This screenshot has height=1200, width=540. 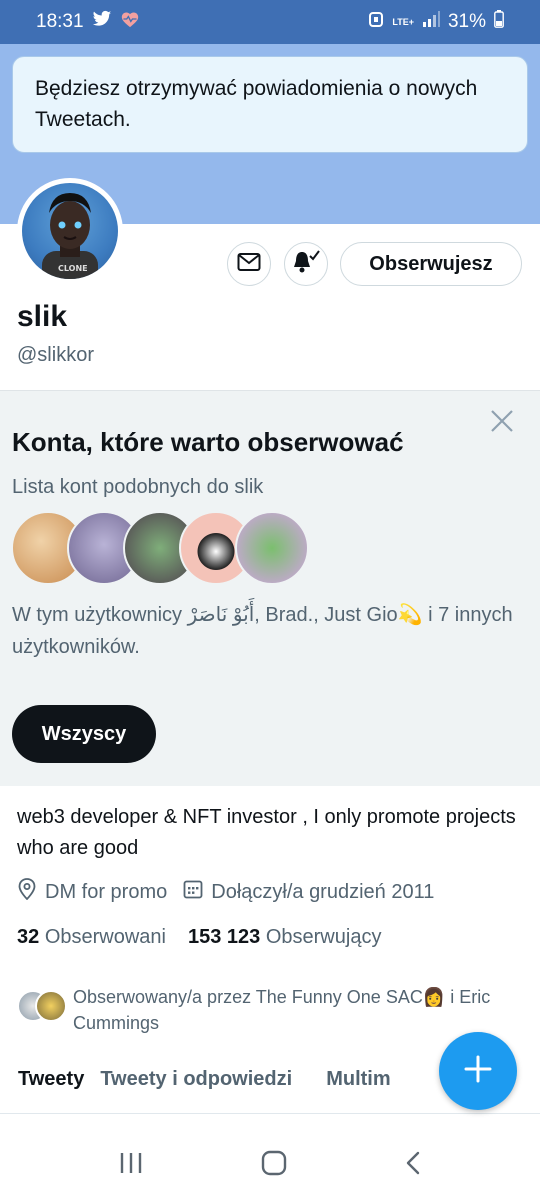 I want to click on profile-handle: @slikkor, so click(x=55, y=355).